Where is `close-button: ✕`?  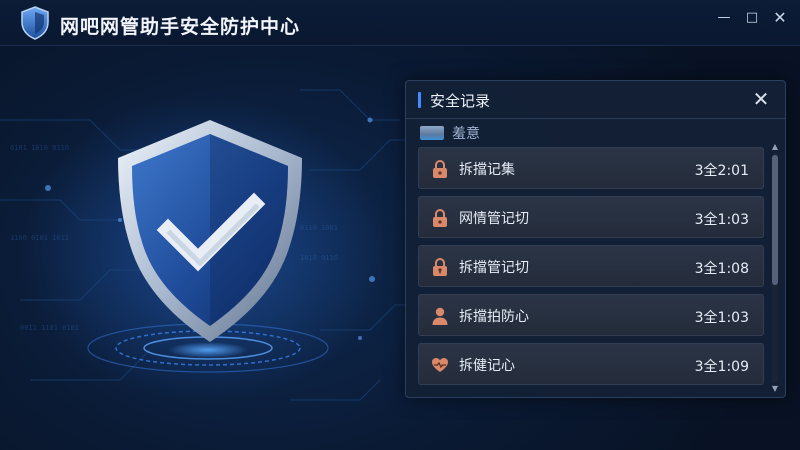
close-button: ✕ is located at coordinates (780, 17).